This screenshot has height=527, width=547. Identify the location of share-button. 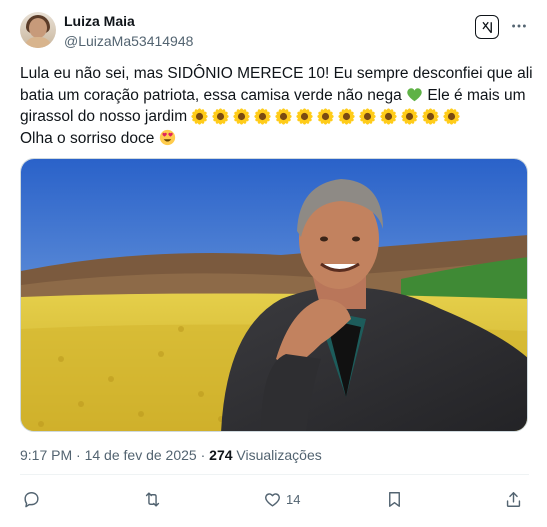
(513, 499).